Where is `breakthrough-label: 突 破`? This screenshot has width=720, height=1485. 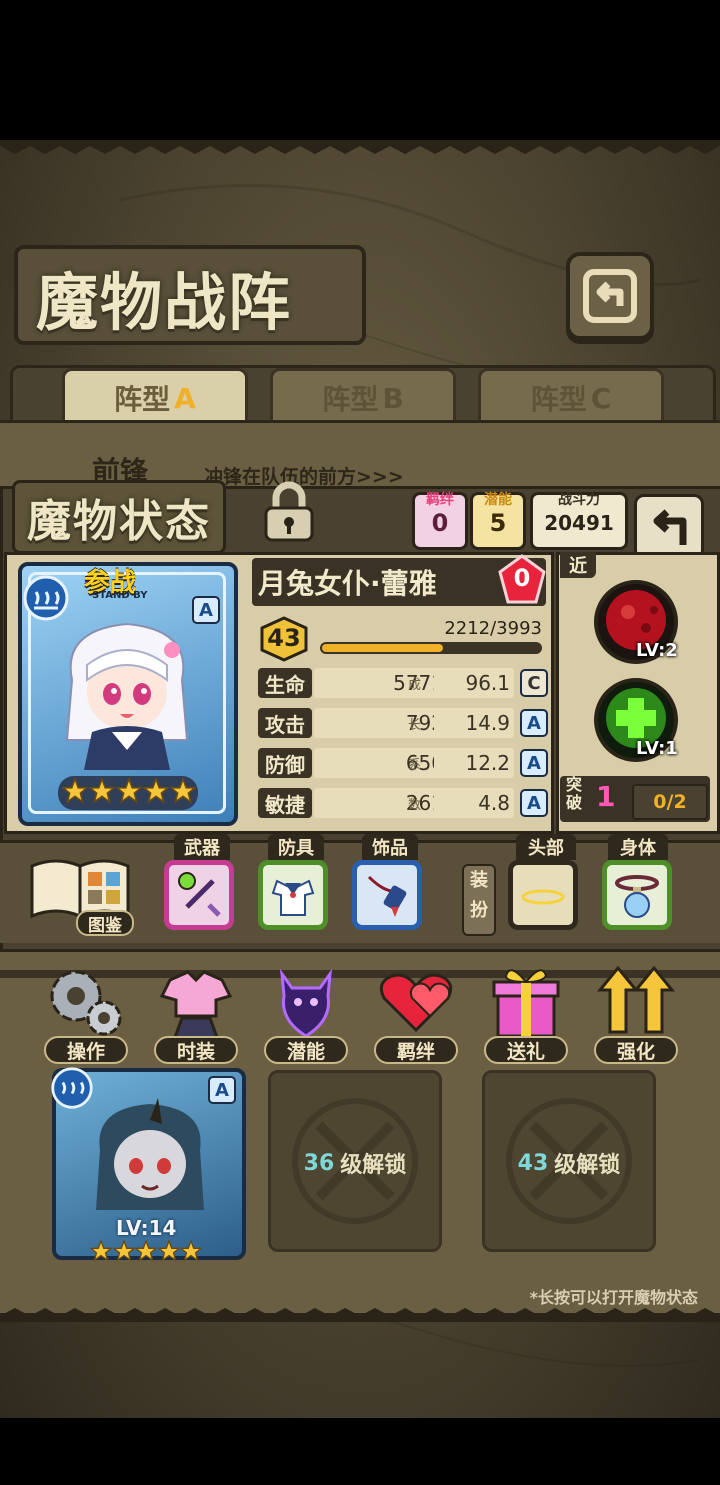 breakthrough-label: 突 破 is located at coordinates (574, 794).